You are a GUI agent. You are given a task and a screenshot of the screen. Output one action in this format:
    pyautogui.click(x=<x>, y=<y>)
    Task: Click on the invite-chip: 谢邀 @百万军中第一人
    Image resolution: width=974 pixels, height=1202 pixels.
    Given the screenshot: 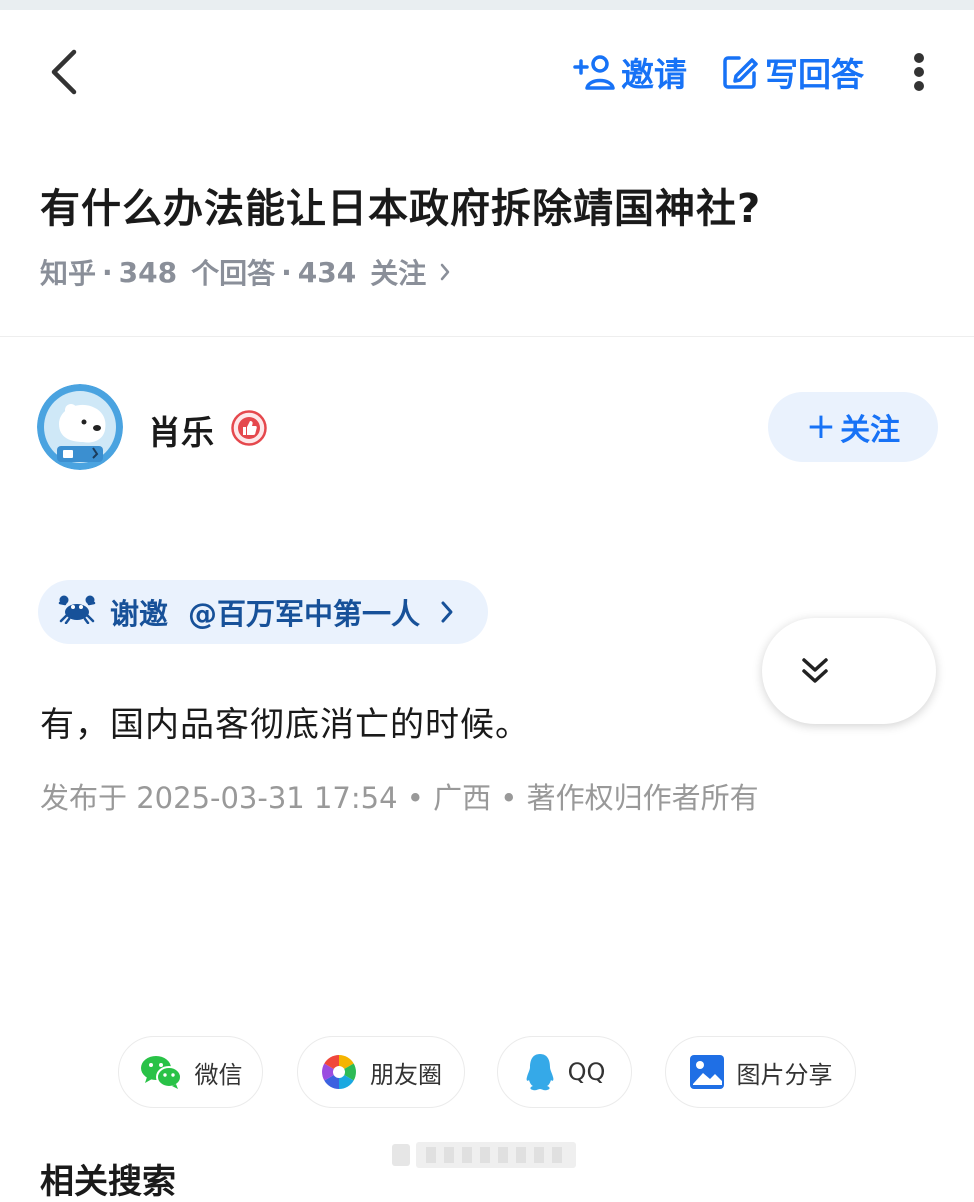 What is the action you would take?
    pyautogui.click(x=263, y=612)
    